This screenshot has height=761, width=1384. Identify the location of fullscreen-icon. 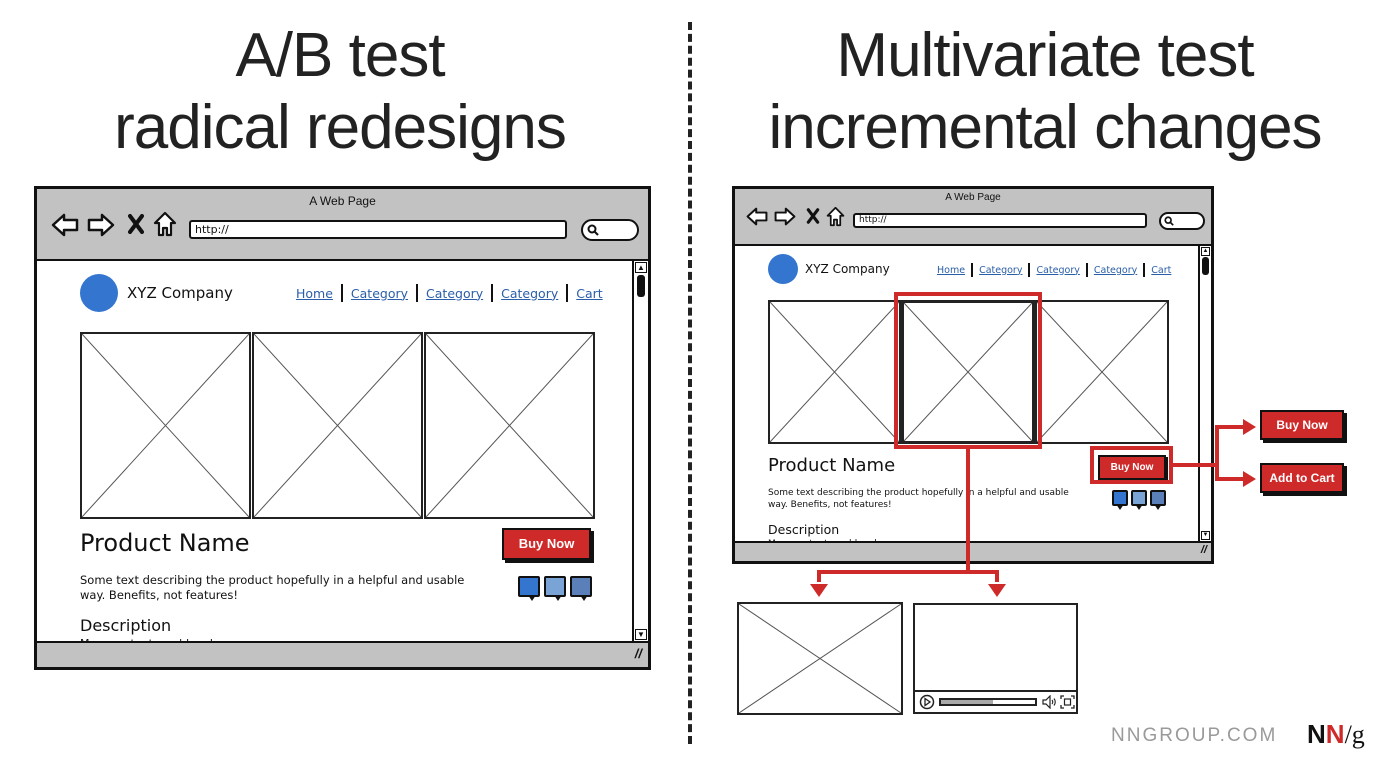
(1067, 702).